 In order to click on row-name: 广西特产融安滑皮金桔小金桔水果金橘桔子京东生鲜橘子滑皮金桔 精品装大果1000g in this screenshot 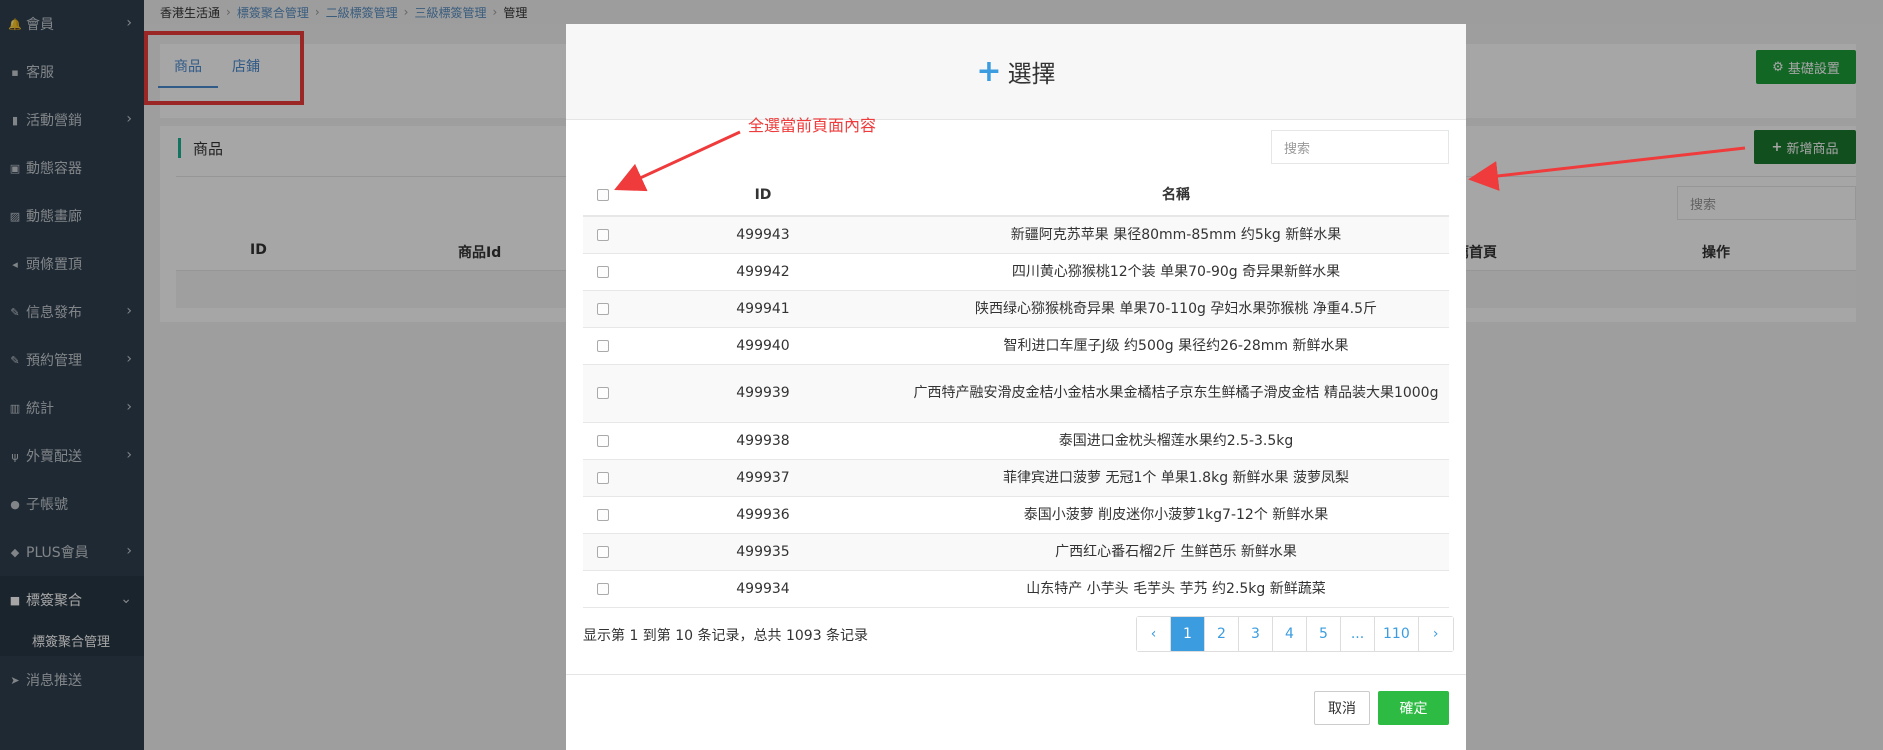, I will do `click(1176, 393)`.